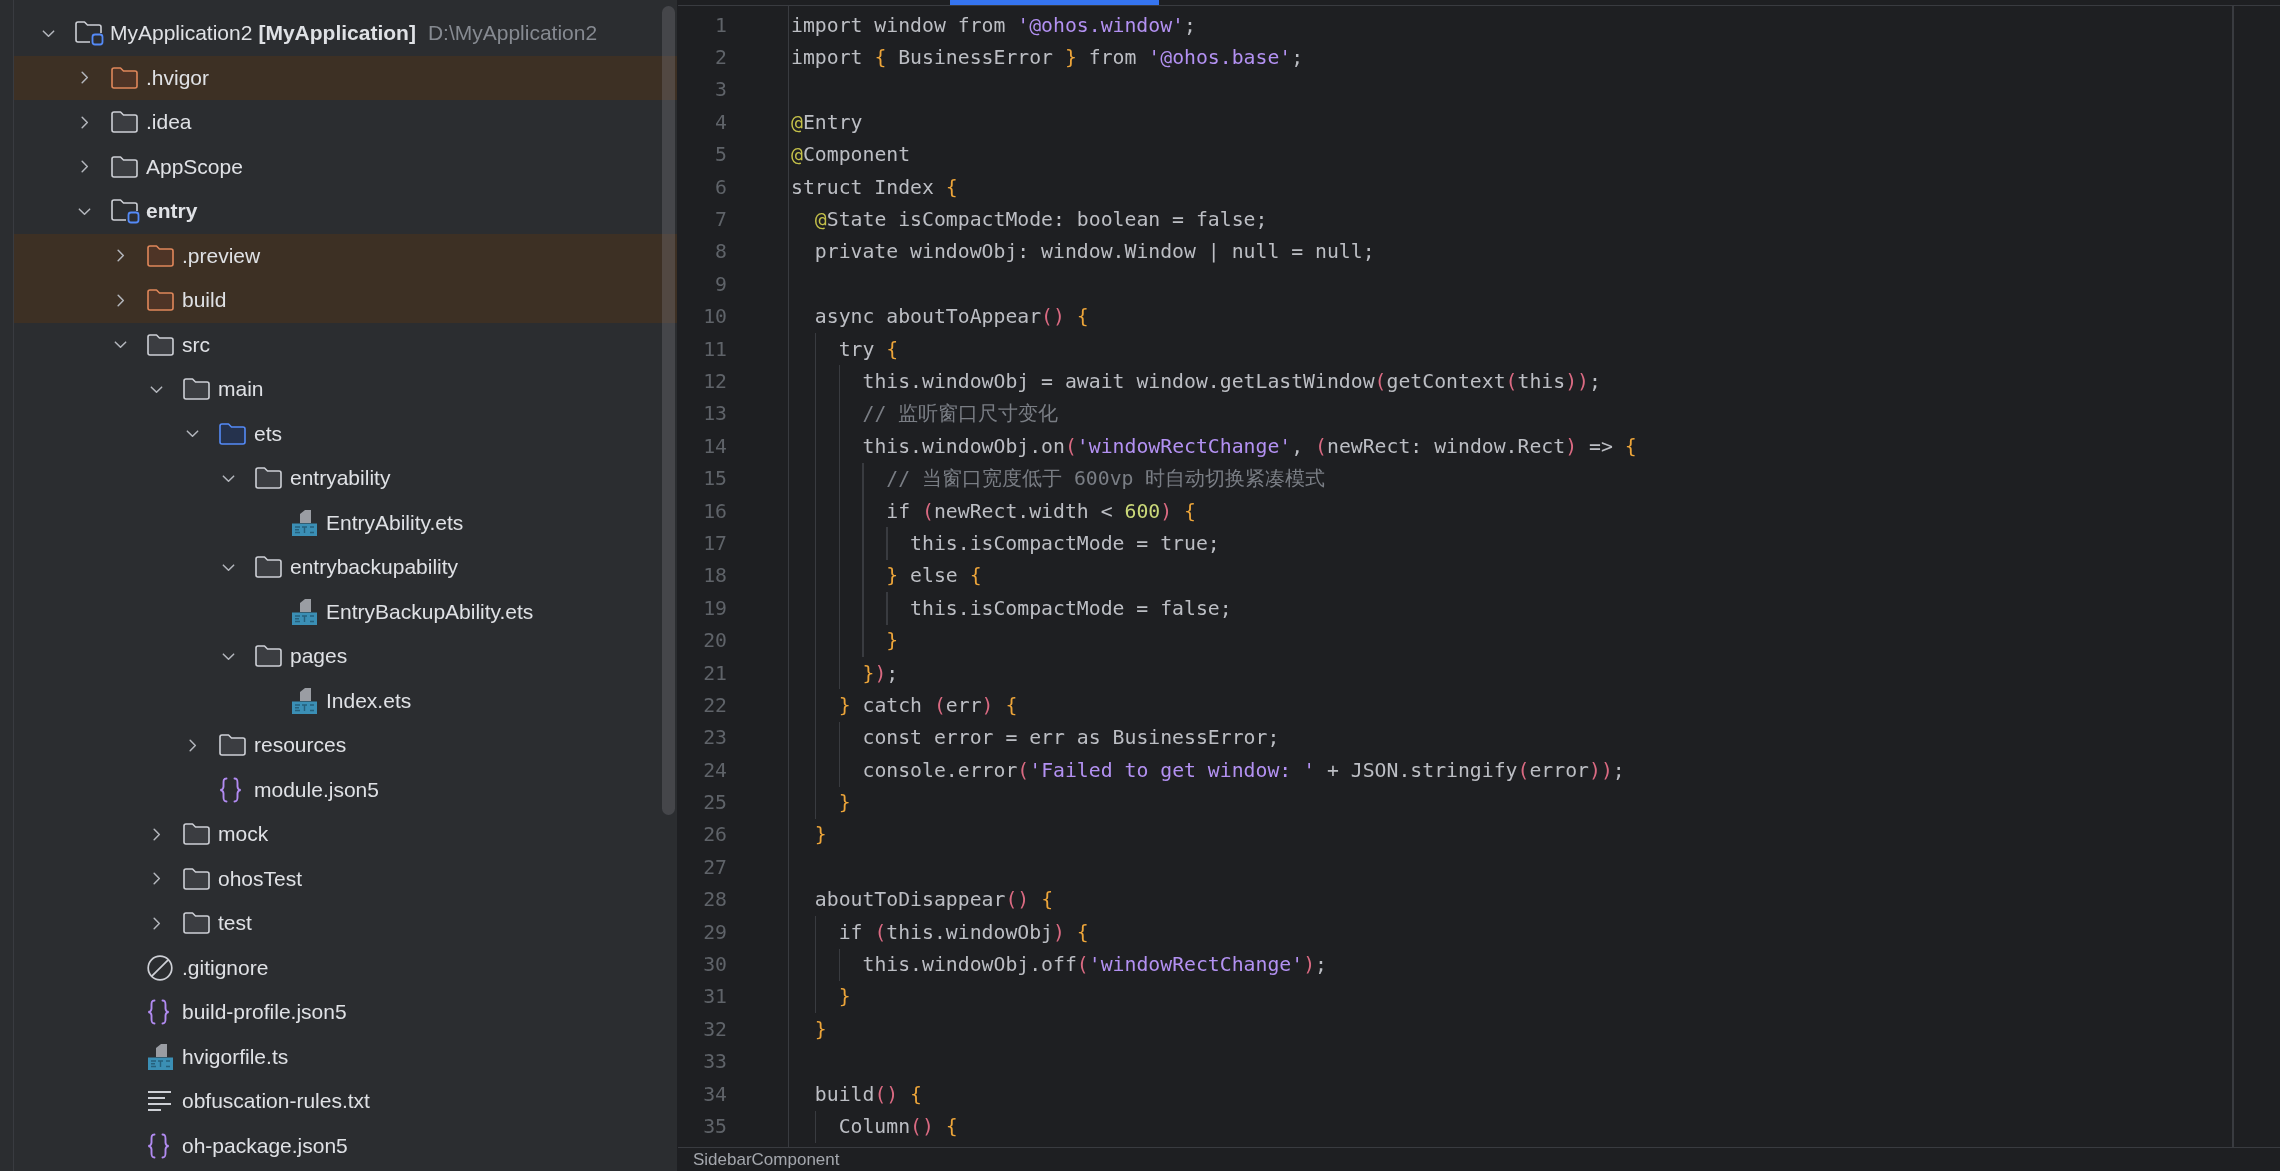  Describe the element at coordinates (1243, 770) in the screenshot. I see `code-line: console.error('Failed to get window: ' + JSON.stringify(error));` at that location.